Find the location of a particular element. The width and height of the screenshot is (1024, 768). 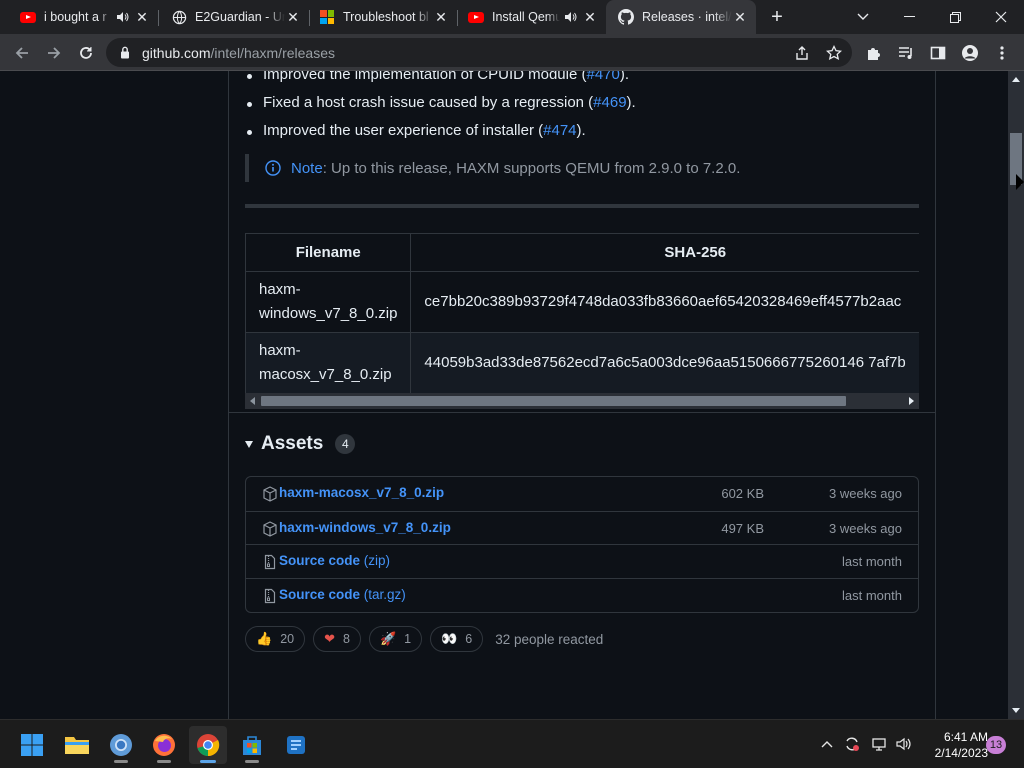

reload-button is located at coordinates (86, 53).